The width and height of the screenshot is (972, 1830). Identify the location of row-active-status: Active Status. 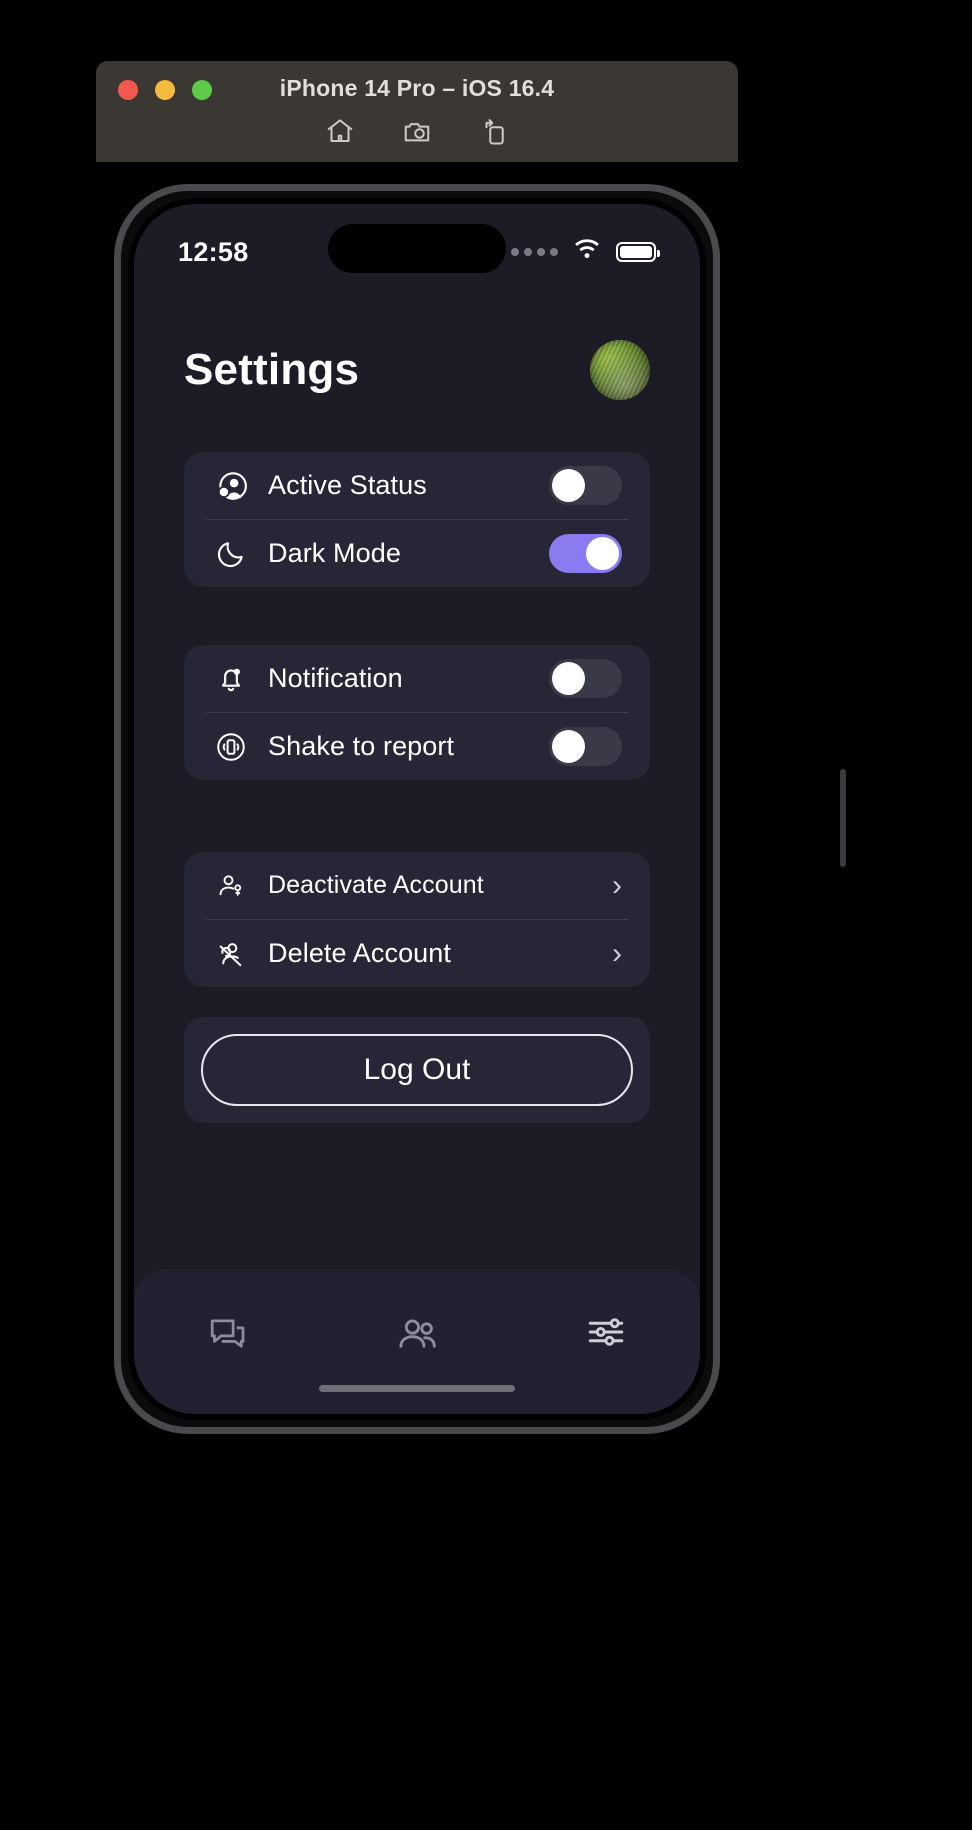
(417, 485).